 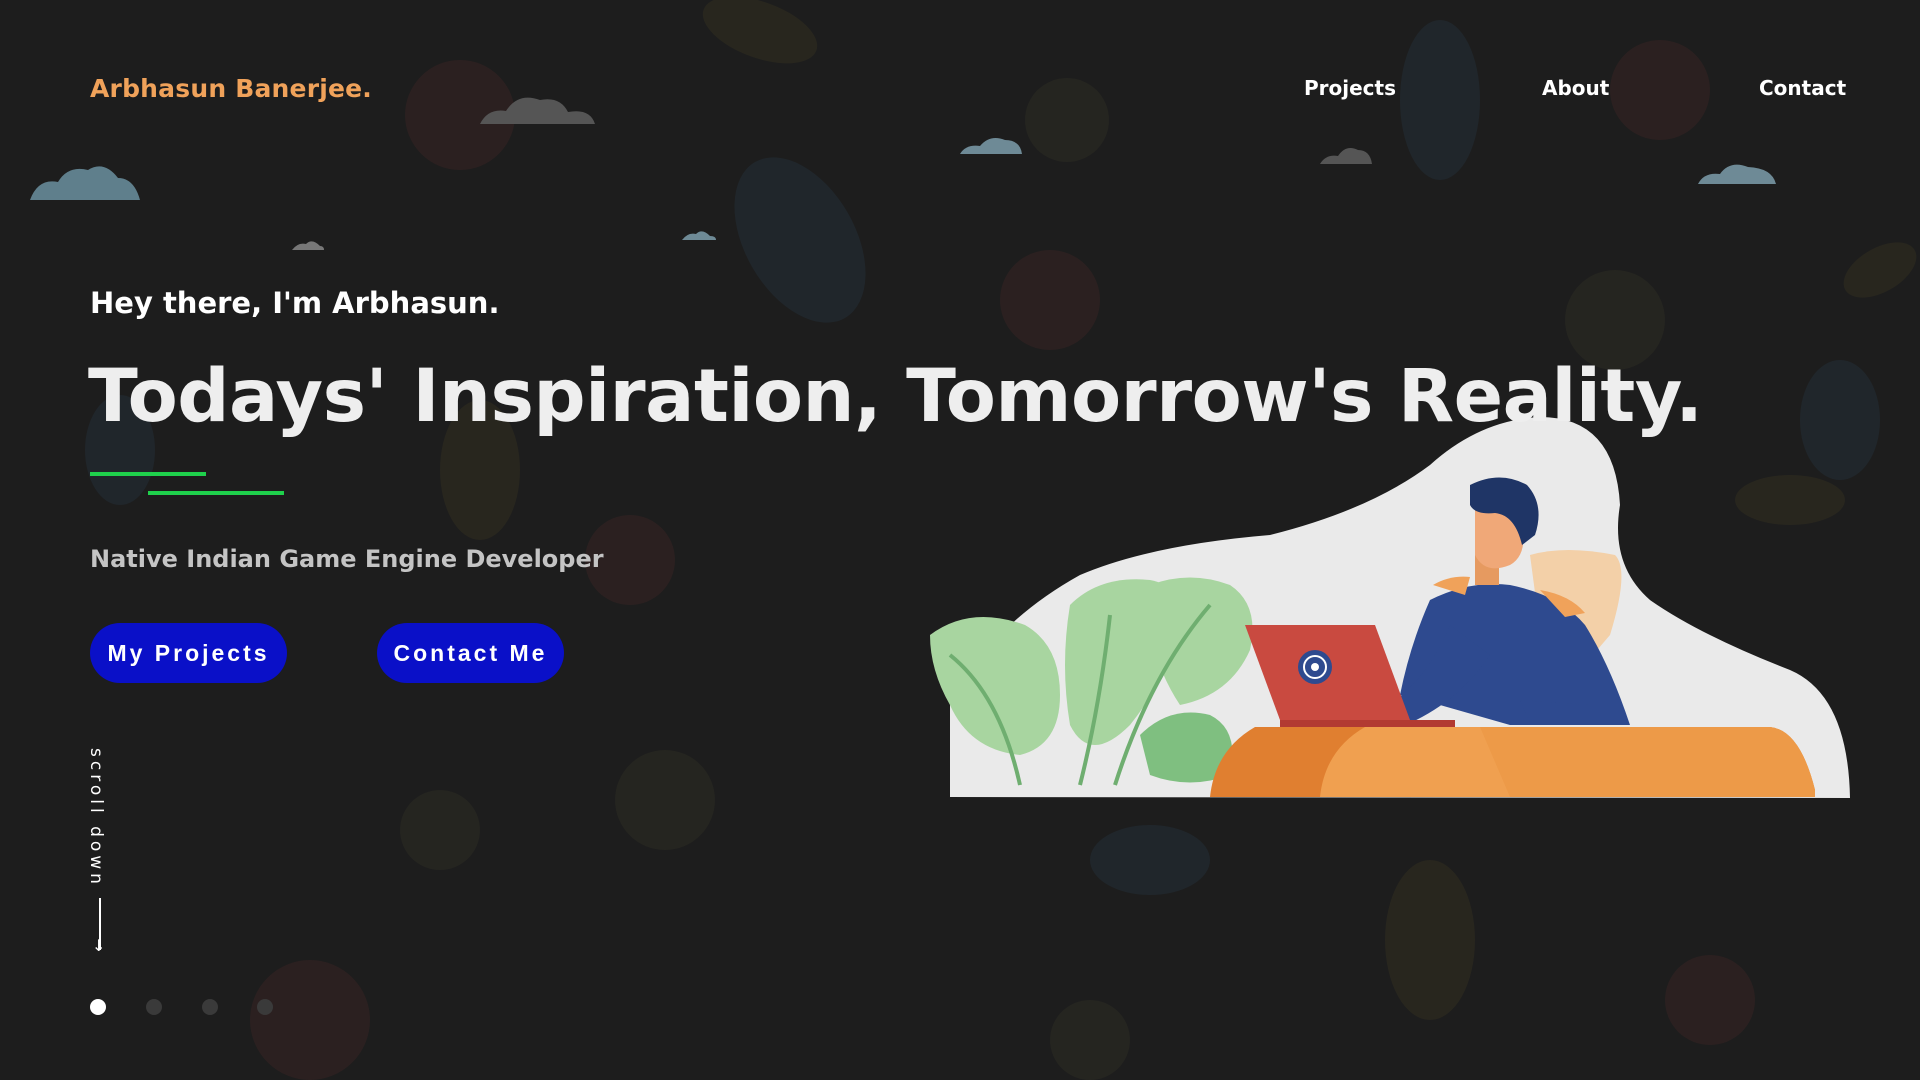 What do you see at coordinates (895, 396) in the screenshot?
I see `hero-headline: Todays' Inspiration, Tomorrow's Reality.` at bounding box center [895, 396].